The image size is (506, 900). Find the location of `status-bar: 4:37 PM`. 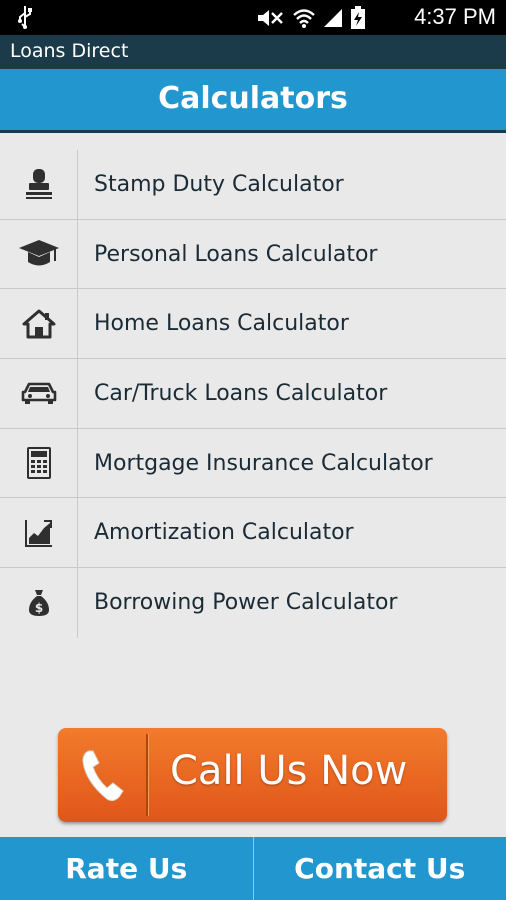

status-bar: 4:37 PM is located at coordinates (253, 17).